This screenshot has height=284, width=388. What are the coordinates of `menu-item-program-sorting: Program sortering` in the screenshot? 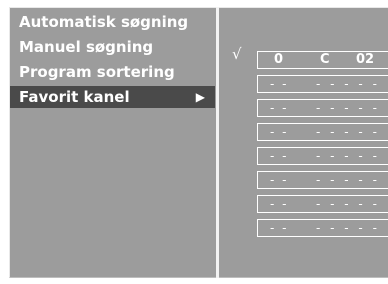 It's located at (113, 72).